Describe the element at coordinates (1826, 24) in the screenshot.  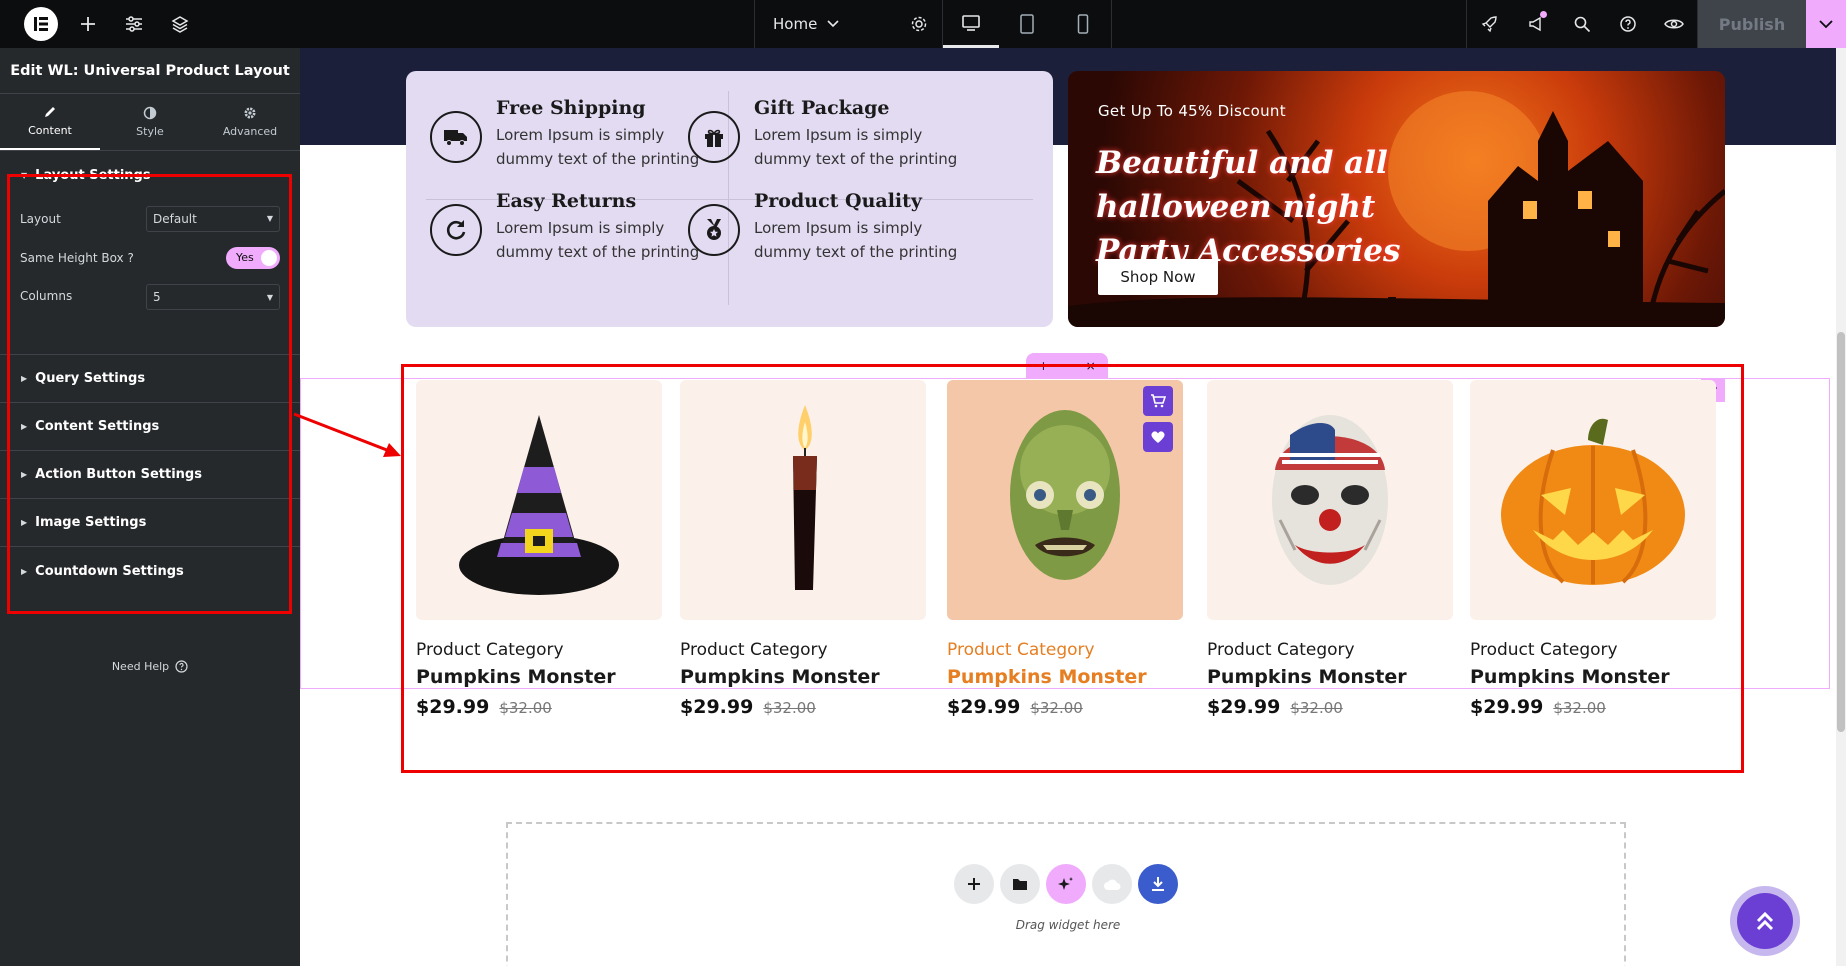
I see `publish-options-button` at that location.